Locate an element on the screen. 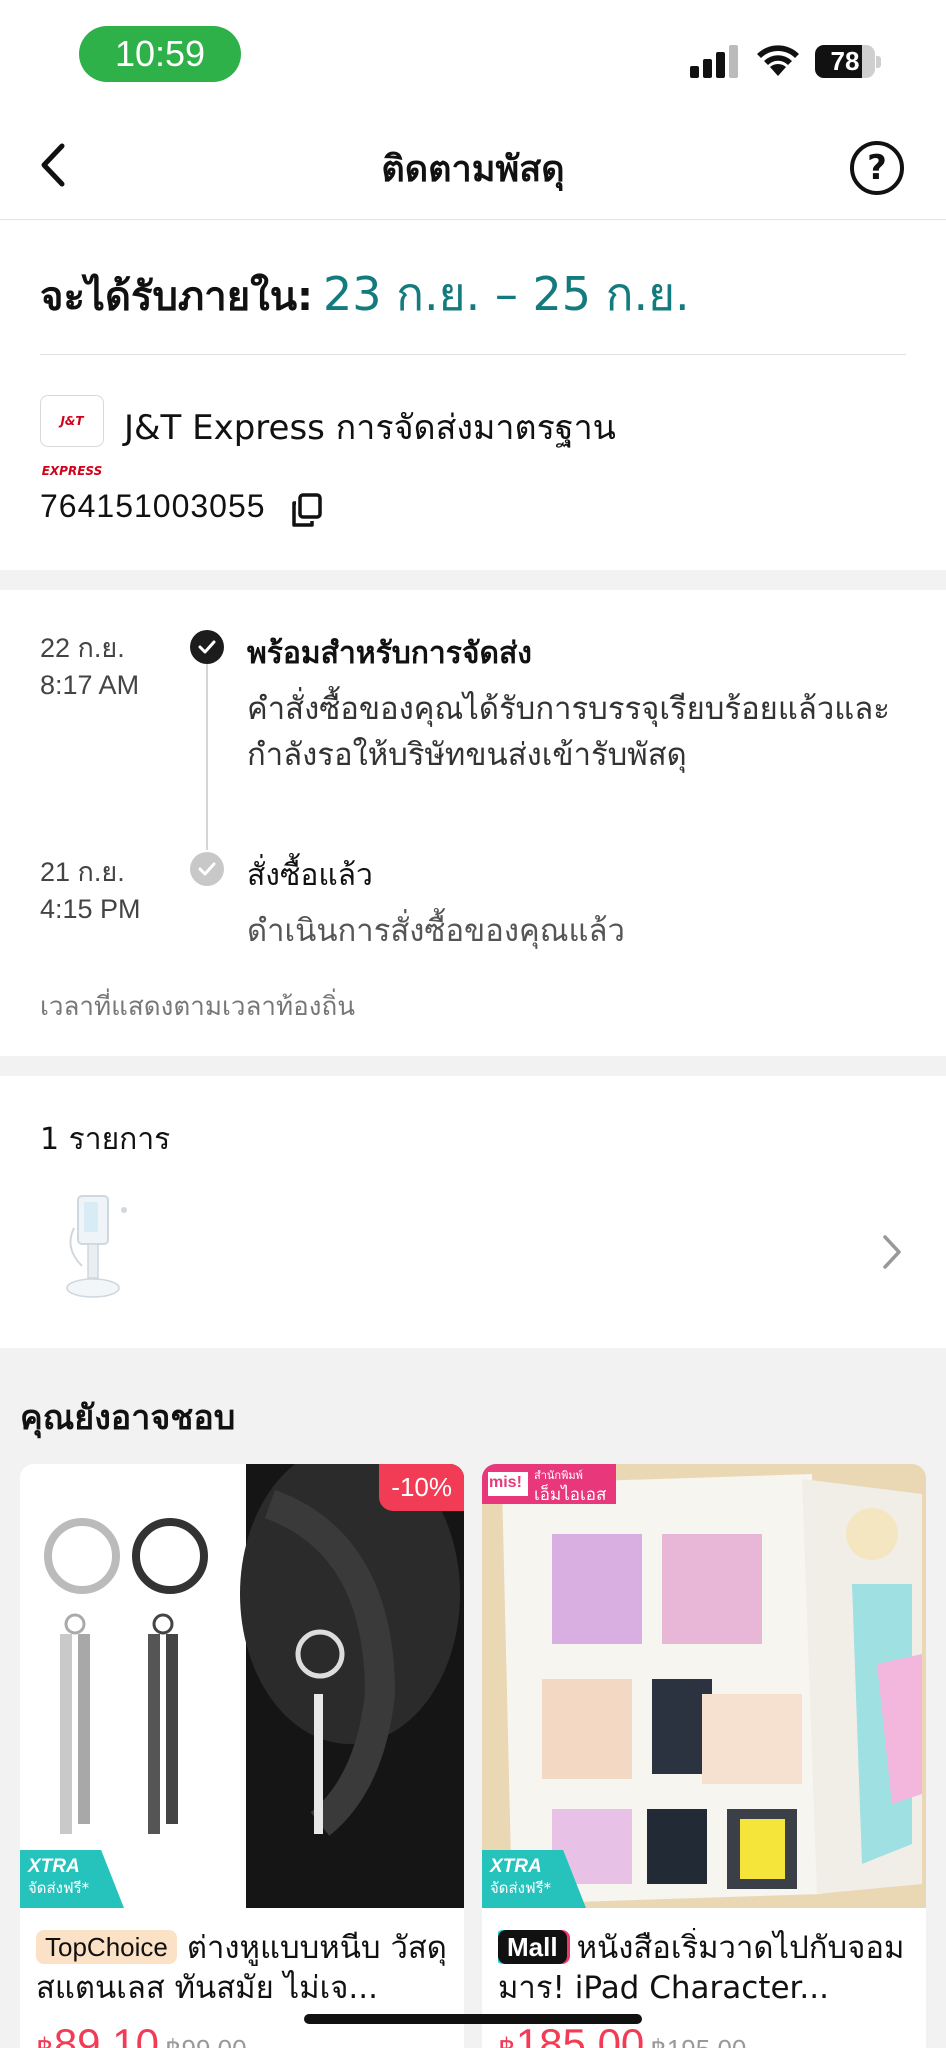  original-price: ฿99.00 is located at coordinates (206, 2041).